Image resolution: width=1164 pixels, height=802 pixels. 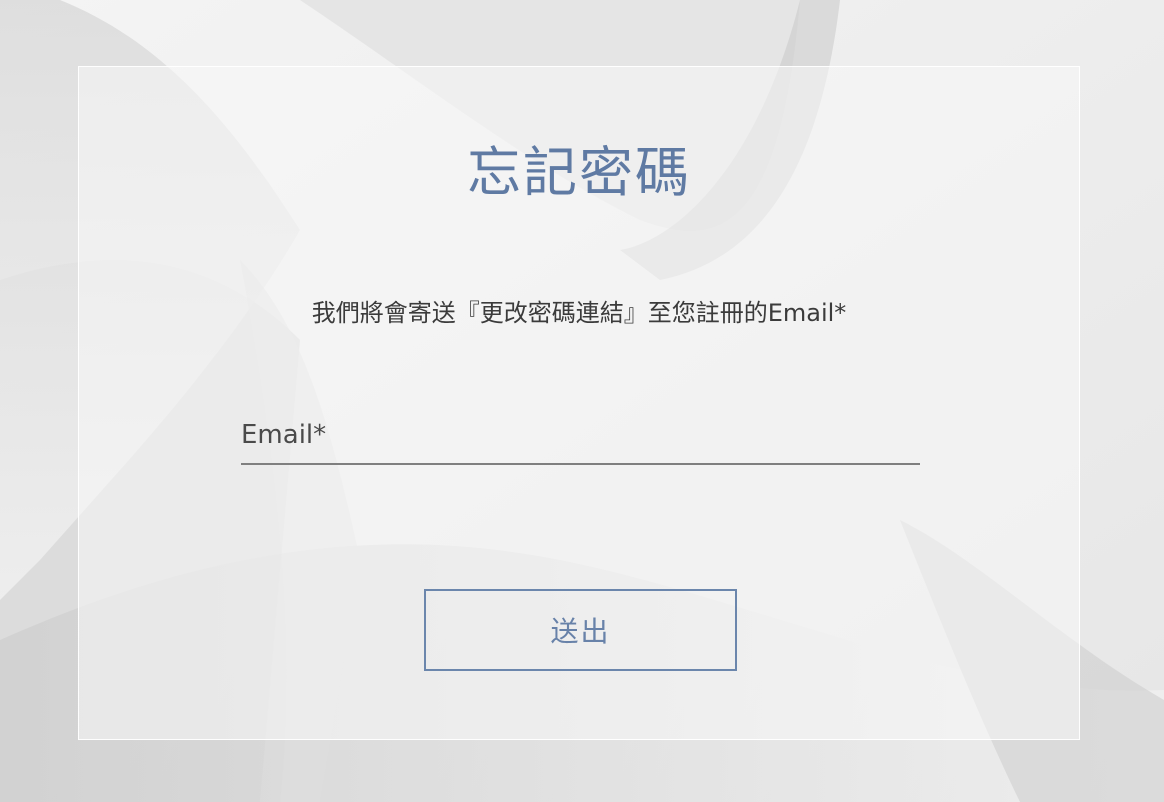 I want to click on email-input, so click(x=580, y=439).